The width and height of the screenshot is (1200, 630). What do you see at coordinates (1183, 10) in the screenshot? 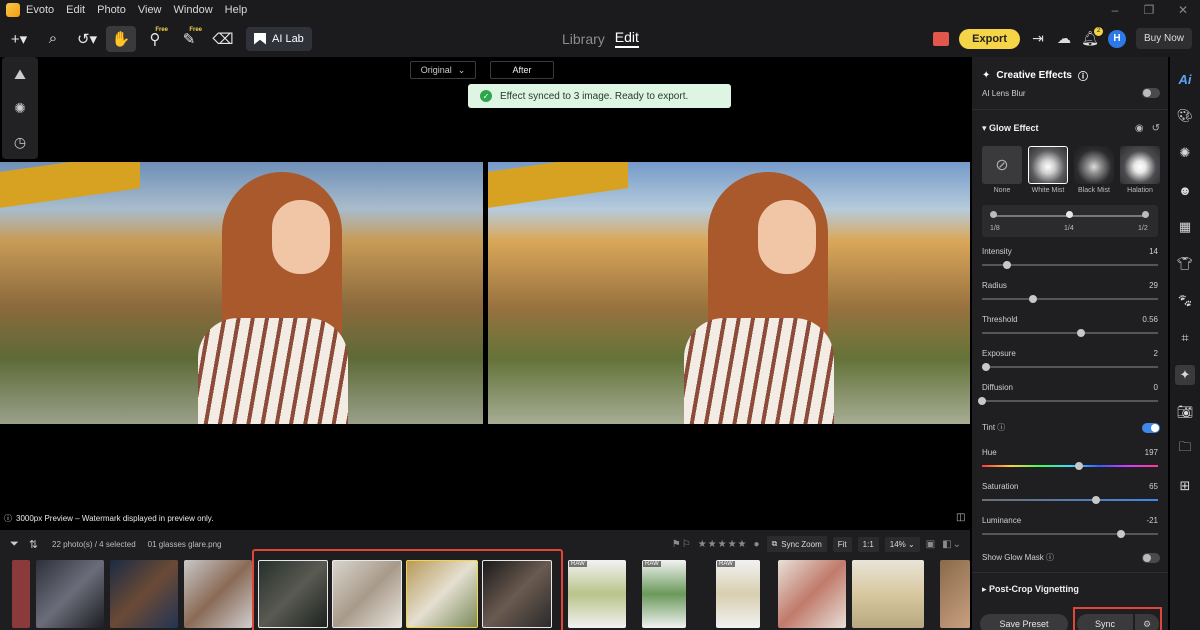
I see `close-icon: ✕` at bounding box center [1183, 10].